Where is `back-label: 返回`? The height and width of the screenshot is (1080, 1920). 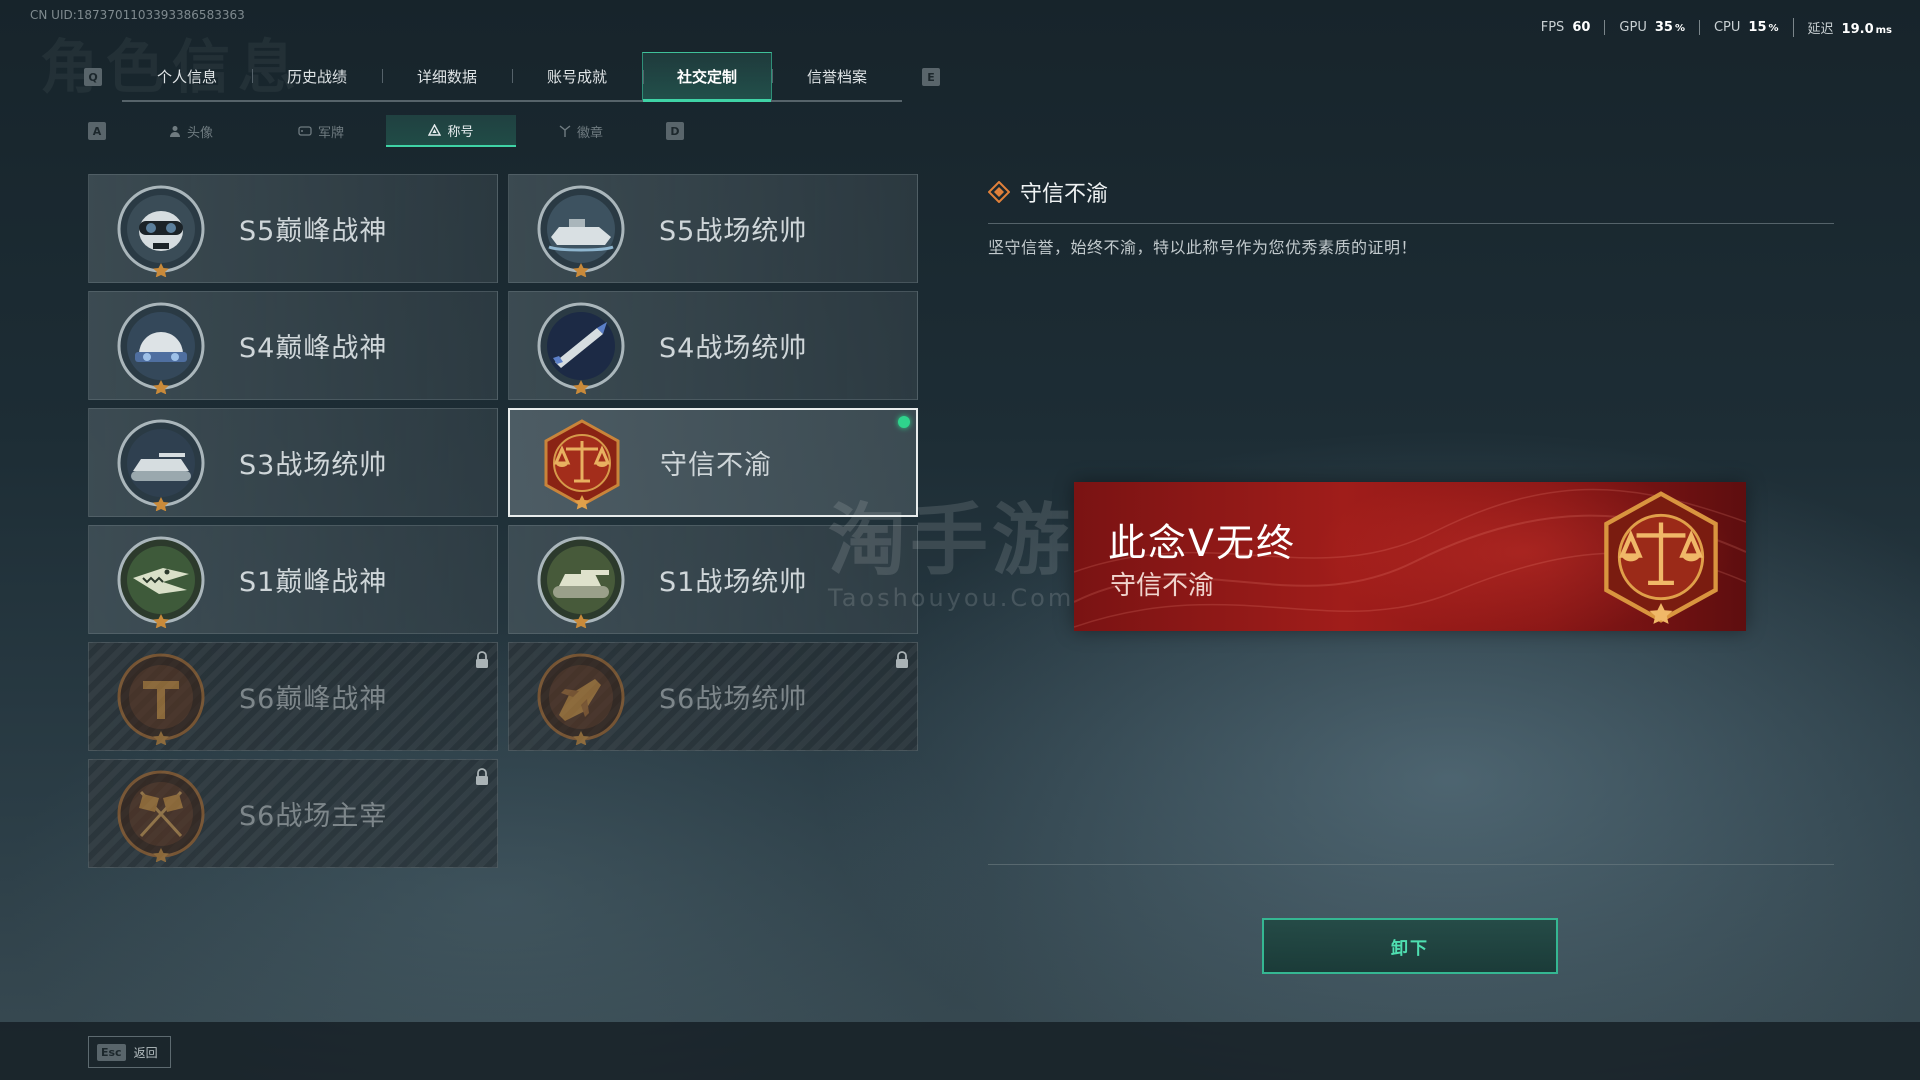 back-label: 返回 is located at coordinates (145, 1052).